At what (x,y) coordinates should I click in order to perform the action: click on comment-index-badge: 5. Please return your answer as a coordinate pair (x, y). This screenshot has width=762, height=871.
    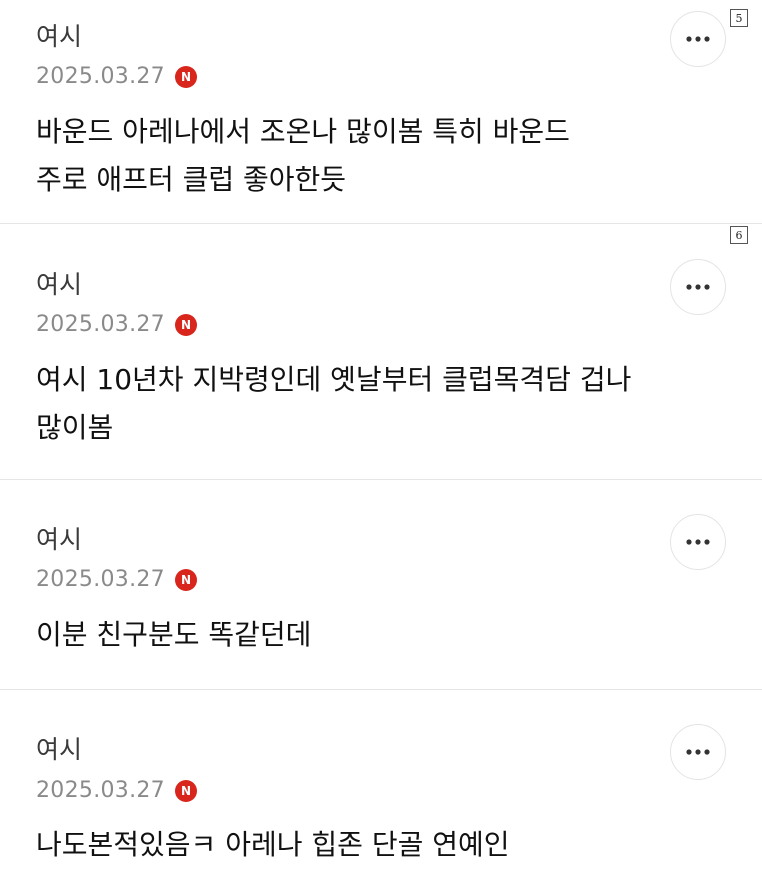
    Looking at the image, I should click on (739, 18).